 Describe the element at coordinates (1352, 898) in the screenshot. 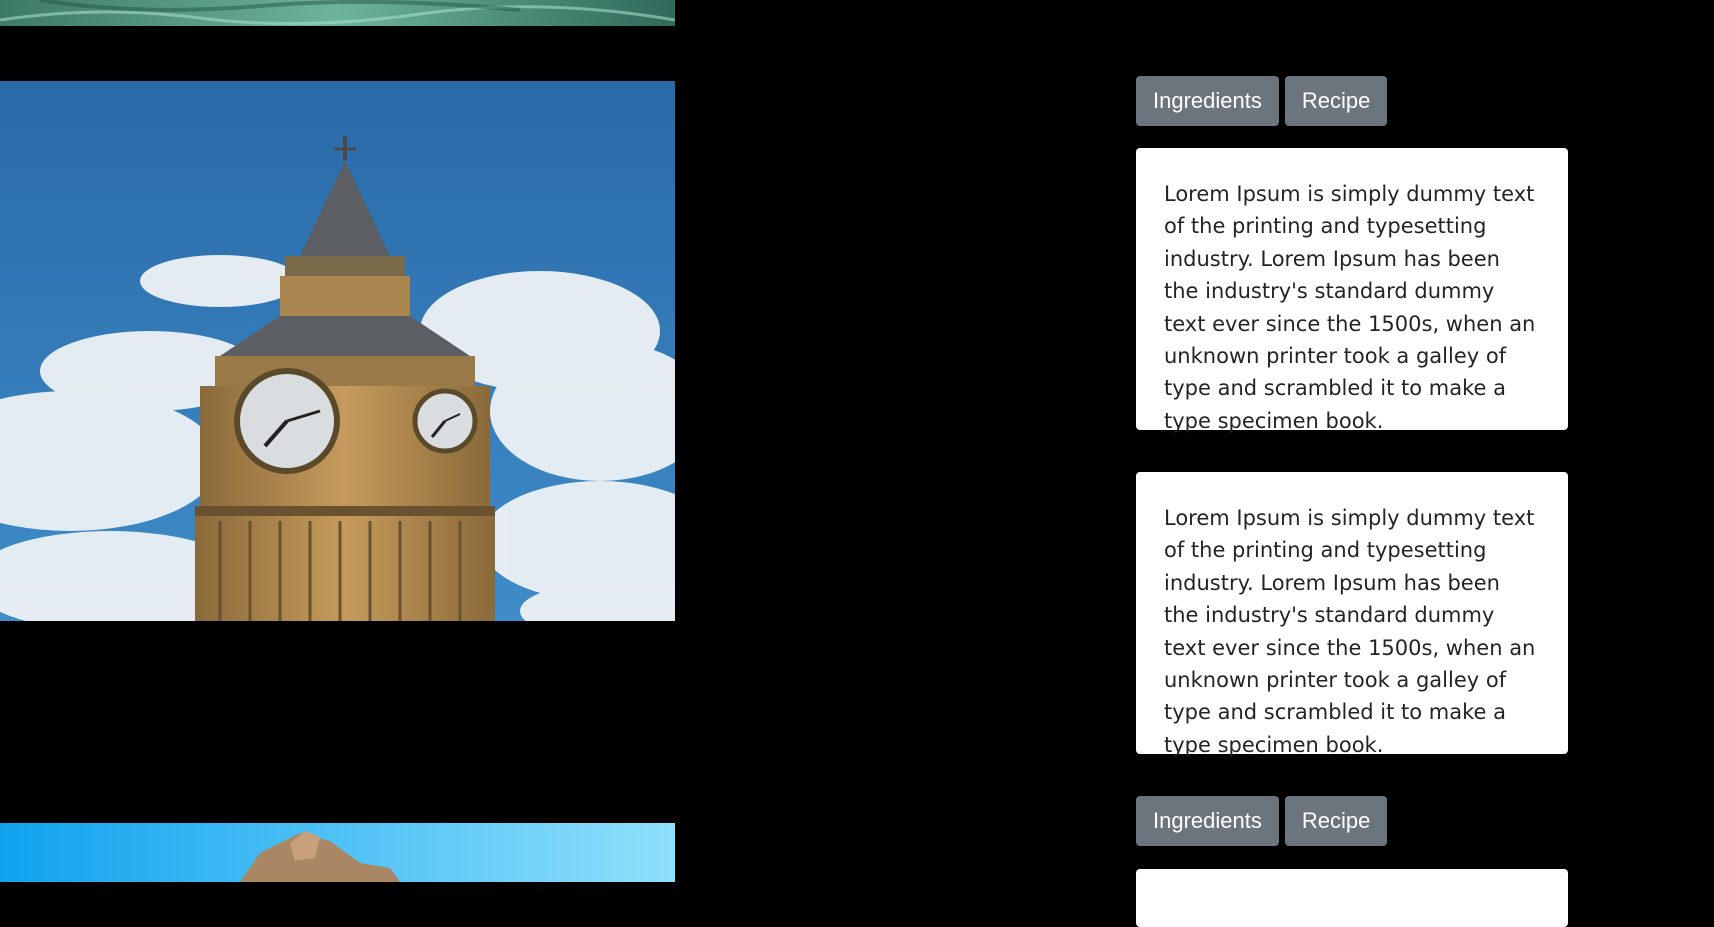

I see `description-card` at that location.